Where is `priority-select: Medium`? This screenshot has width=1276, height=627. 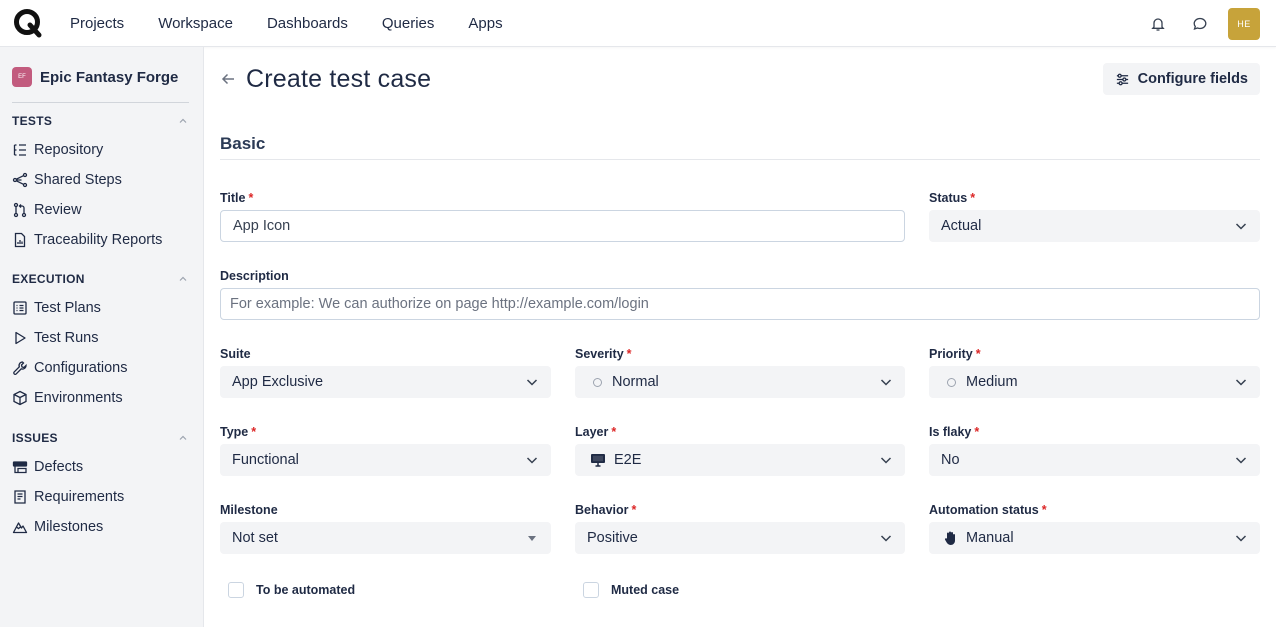
priority-select: Medium is located at coordinates (1094, 382).